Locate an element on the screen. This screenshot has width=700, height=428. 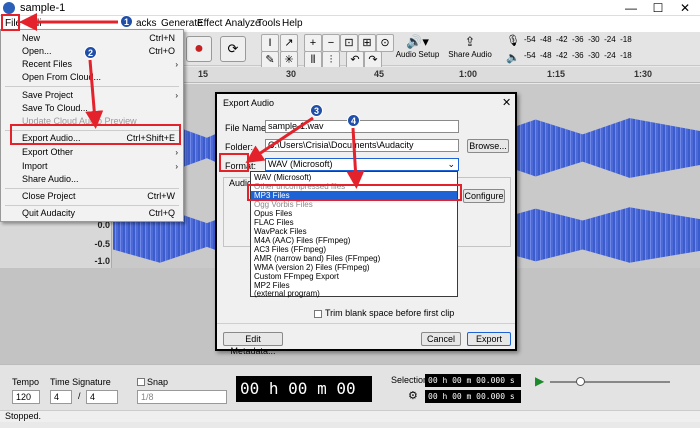
play-at-speed-icon: ▶ is located at coordinates (539, 381).